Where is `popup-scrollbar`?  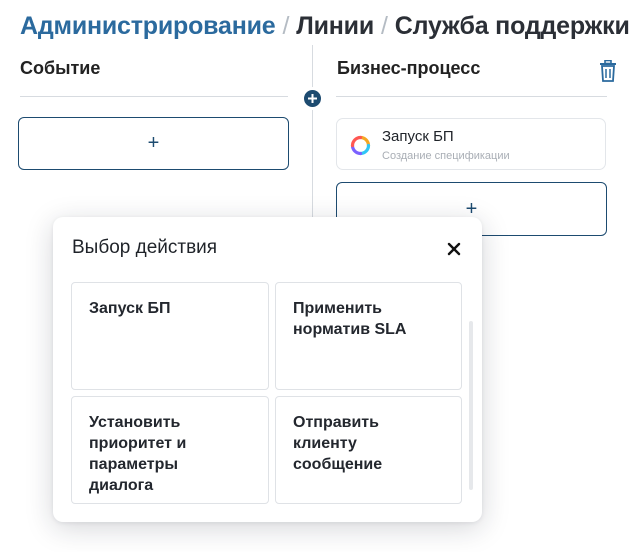 popup-scrollbar is located at coordinates (471, 405).